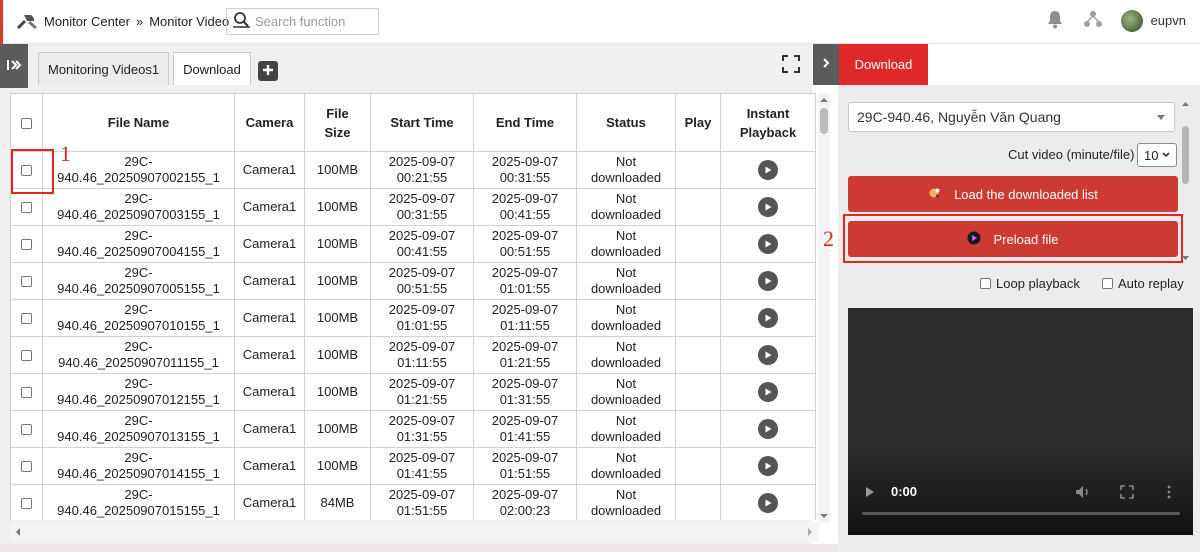  I want to click on more-options-icon, so click(1169, 492).